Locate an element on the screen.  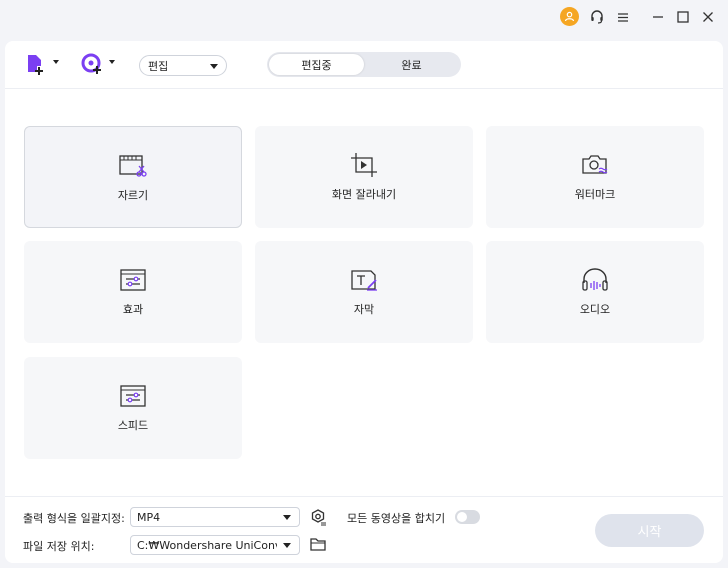
maximize-icon is located at coordinates (683, 17).